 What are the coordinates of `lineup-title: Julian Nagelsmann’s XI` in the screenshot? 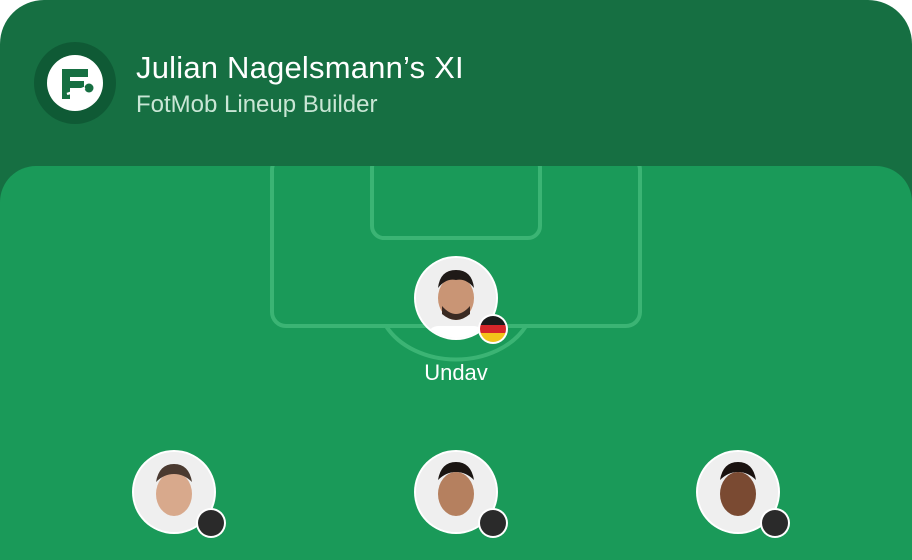 It's located at (300, 67).